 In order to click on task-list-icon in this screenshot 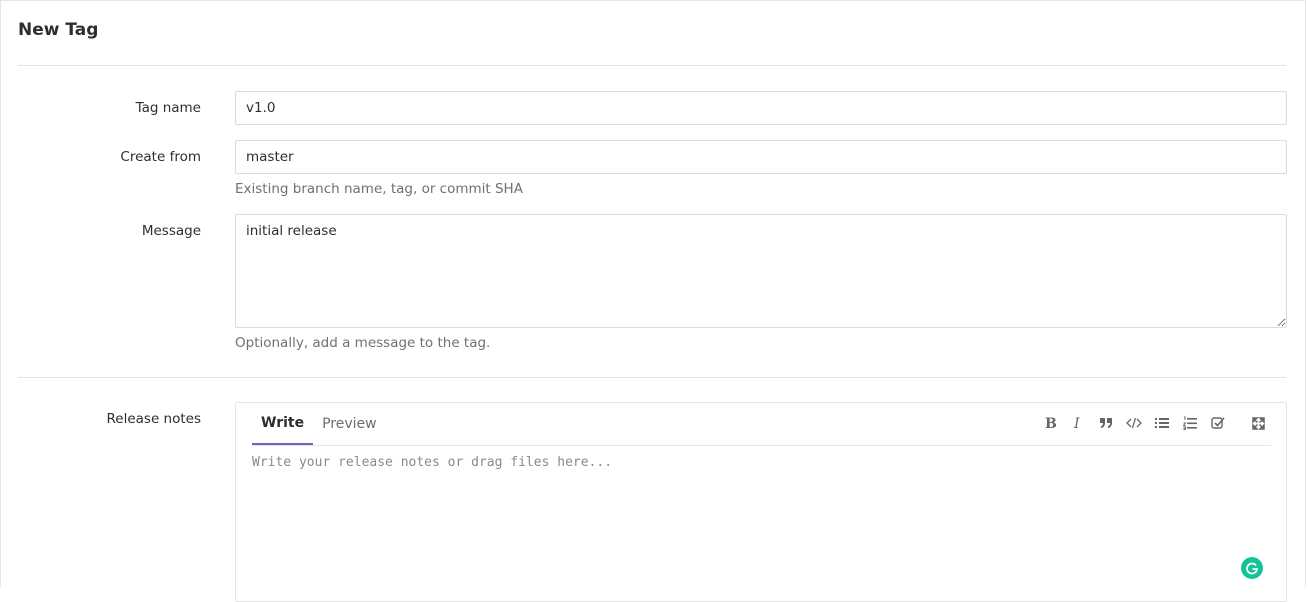, I will do `click(1218, 423)`.